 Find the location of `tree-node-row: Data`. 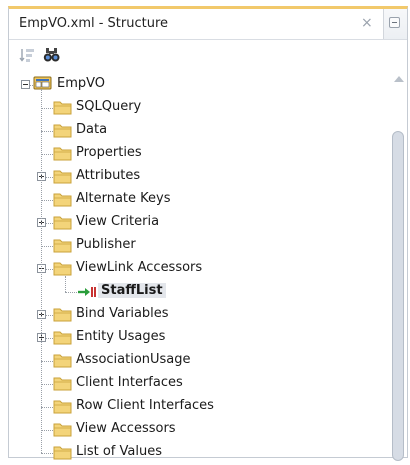

tree-node-row: Data is located at coordinates (199, 132).